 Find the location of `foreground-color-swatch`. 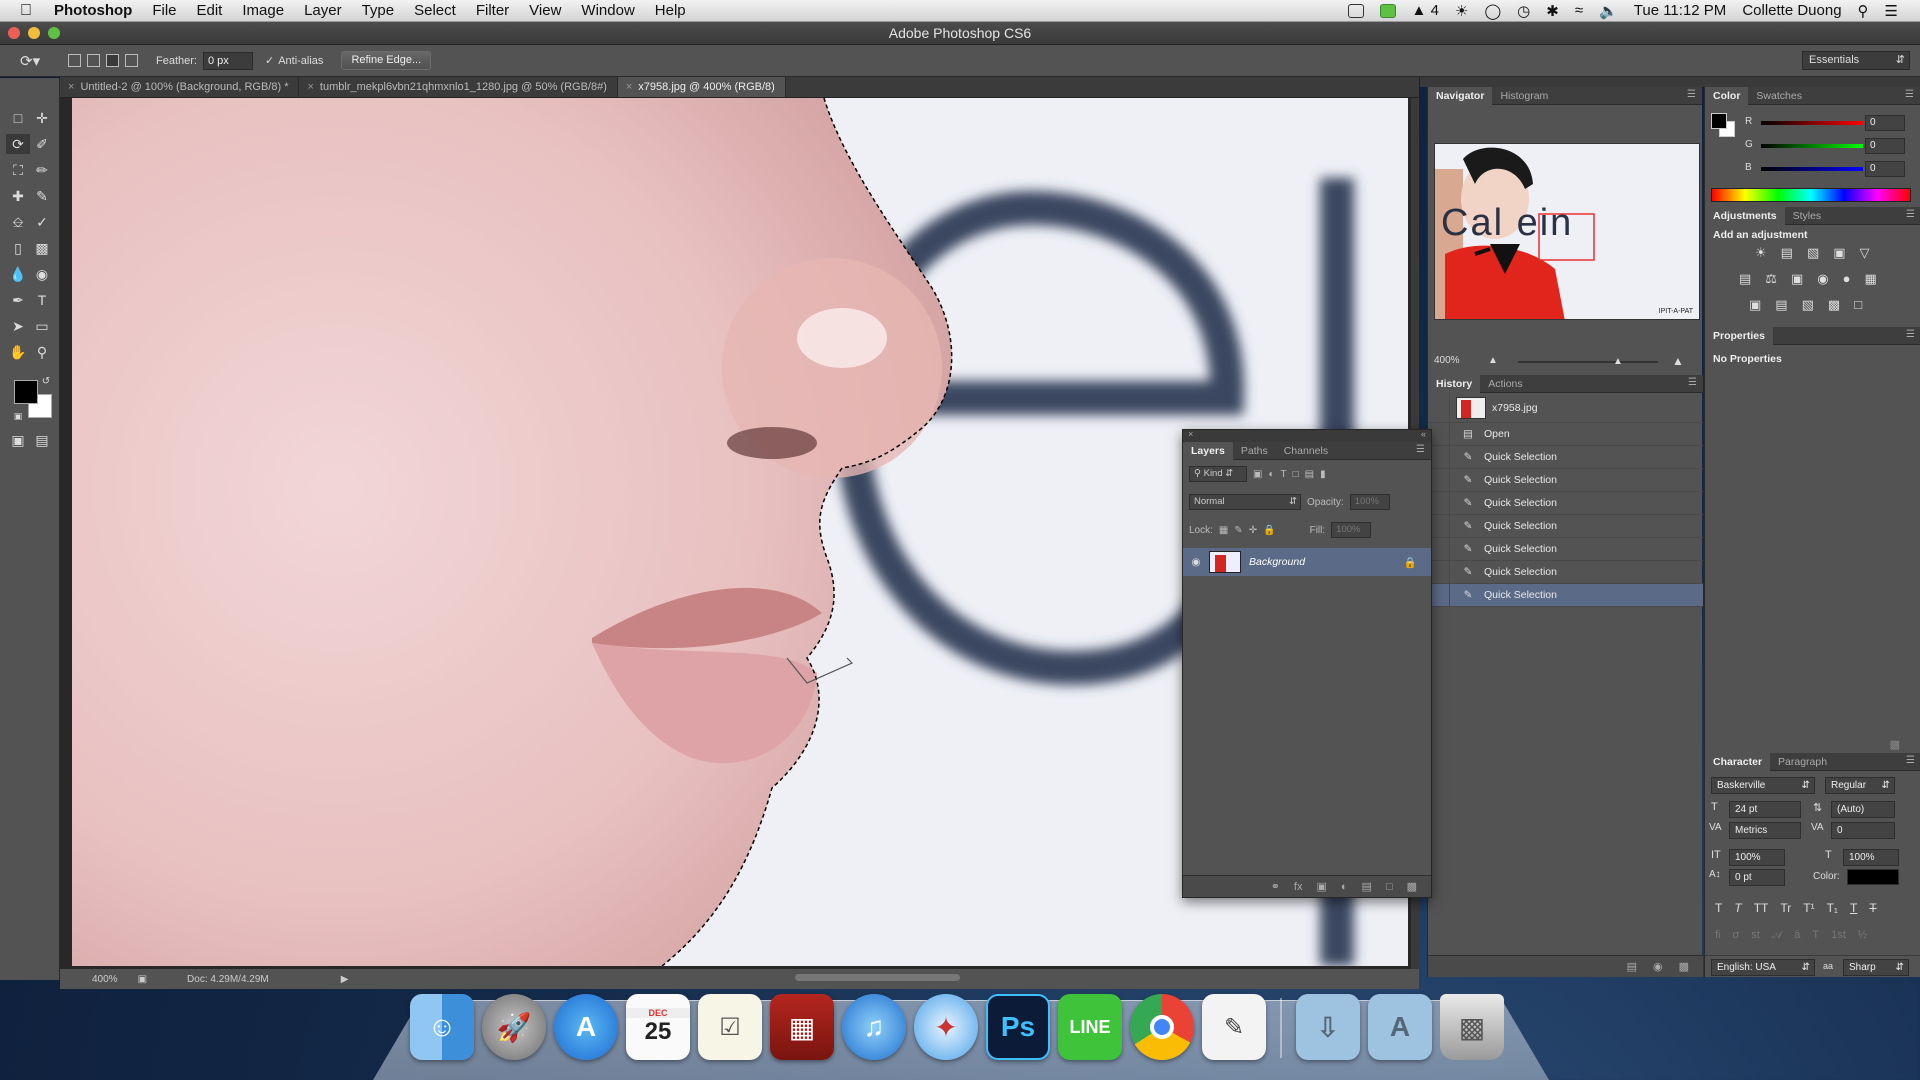

foreground-color-swatch is located at coordinates (26, 392).